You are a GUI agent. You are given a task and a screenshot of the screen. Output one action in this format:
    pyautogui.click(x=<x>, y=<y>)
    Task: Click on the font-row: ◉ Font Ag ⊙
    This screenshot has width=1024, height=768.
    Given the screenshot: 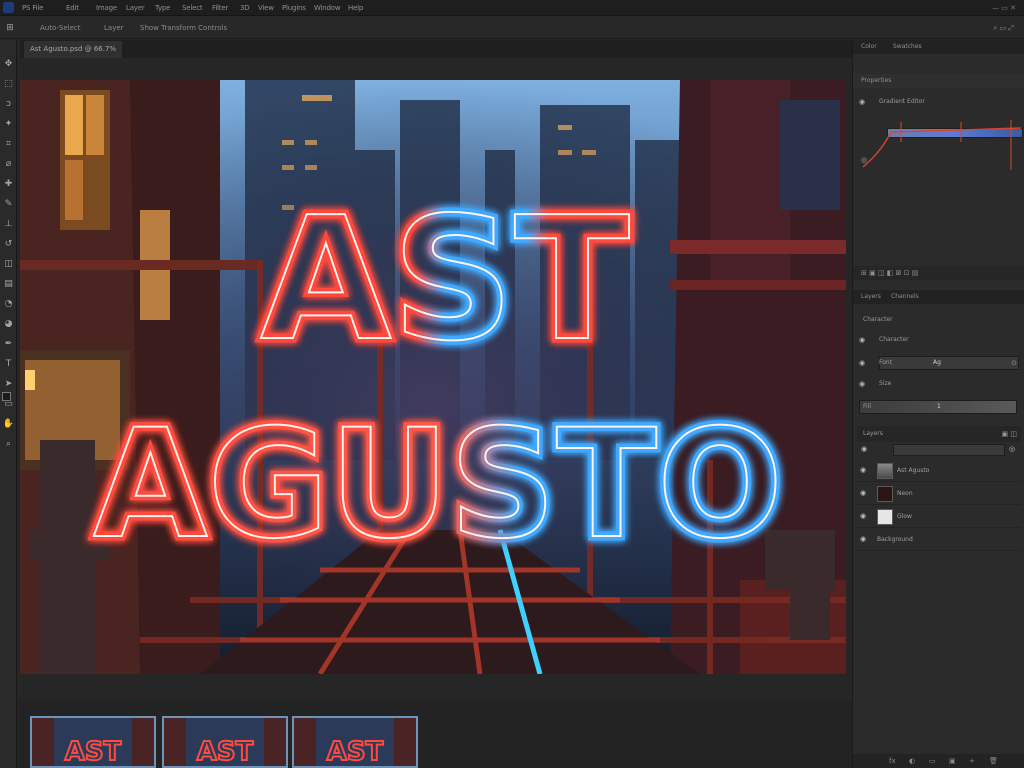 What is the action you would take?
    pyautogui.click(x=939, y=363)
    